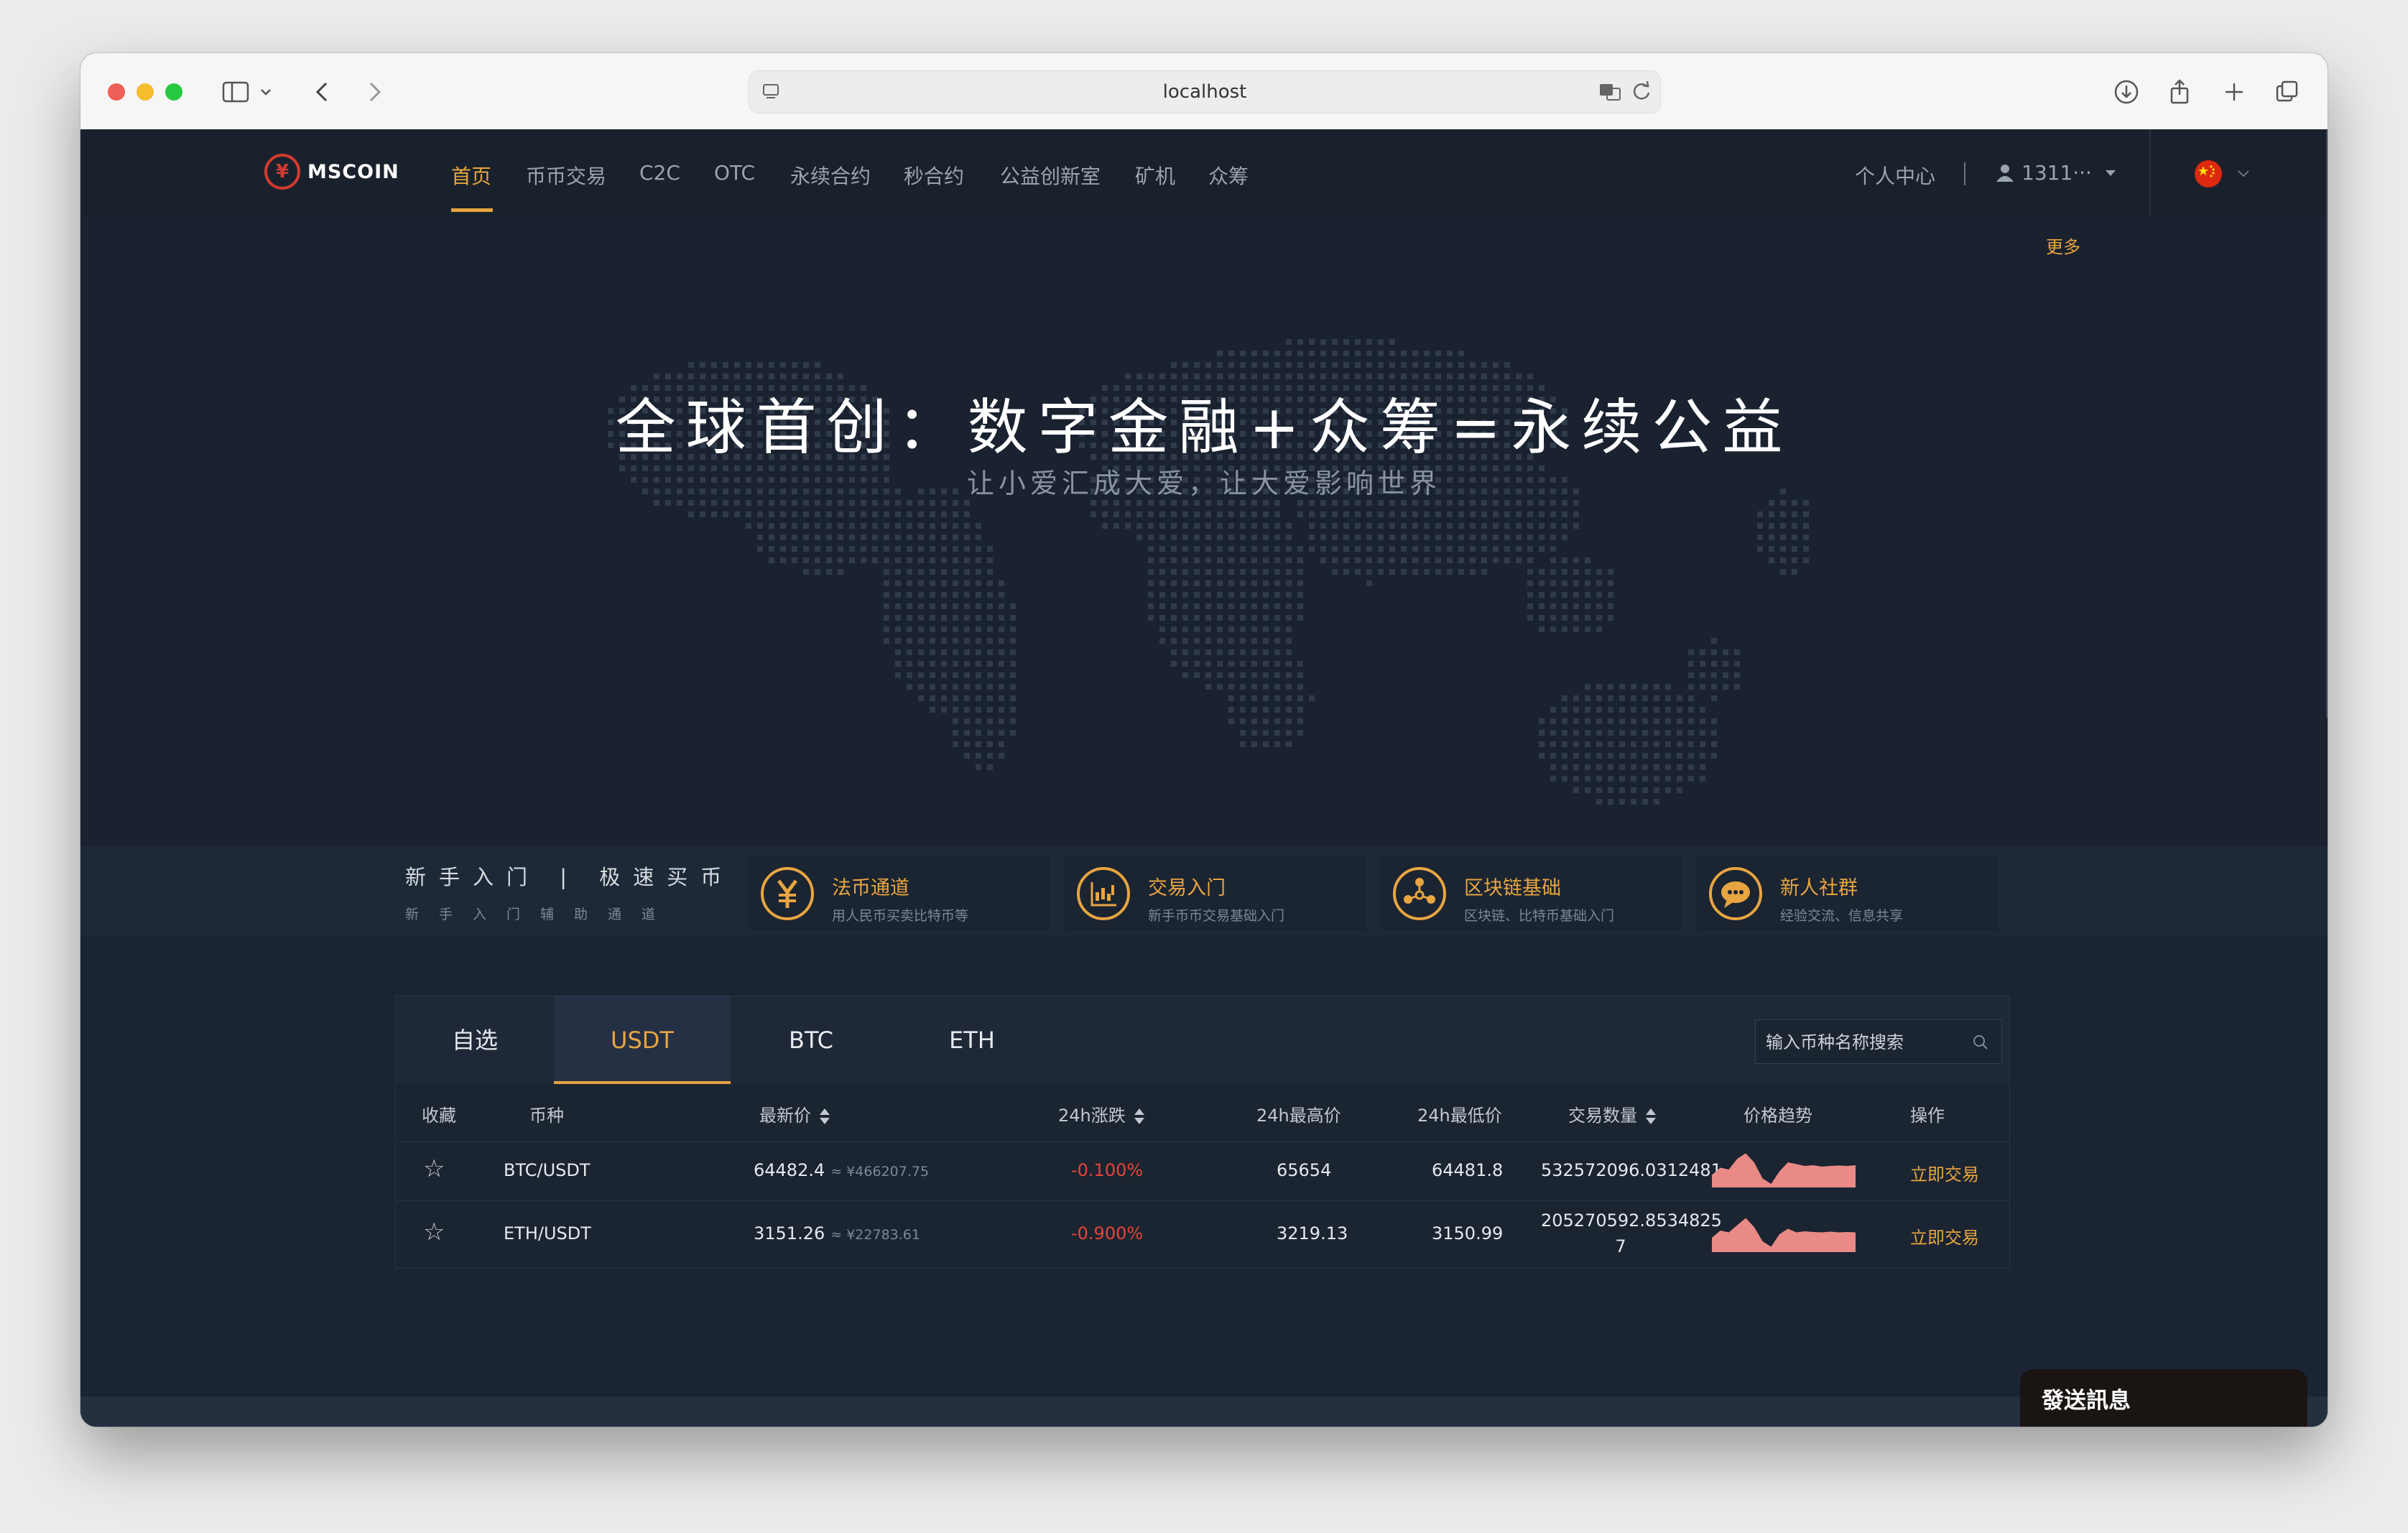 Image resolution: width=2408 pixels, height=1533 pixels. I want to click on blockchain-basics-card: 区块链基础 区块链、比特币基础入门, so click(1531, 893).